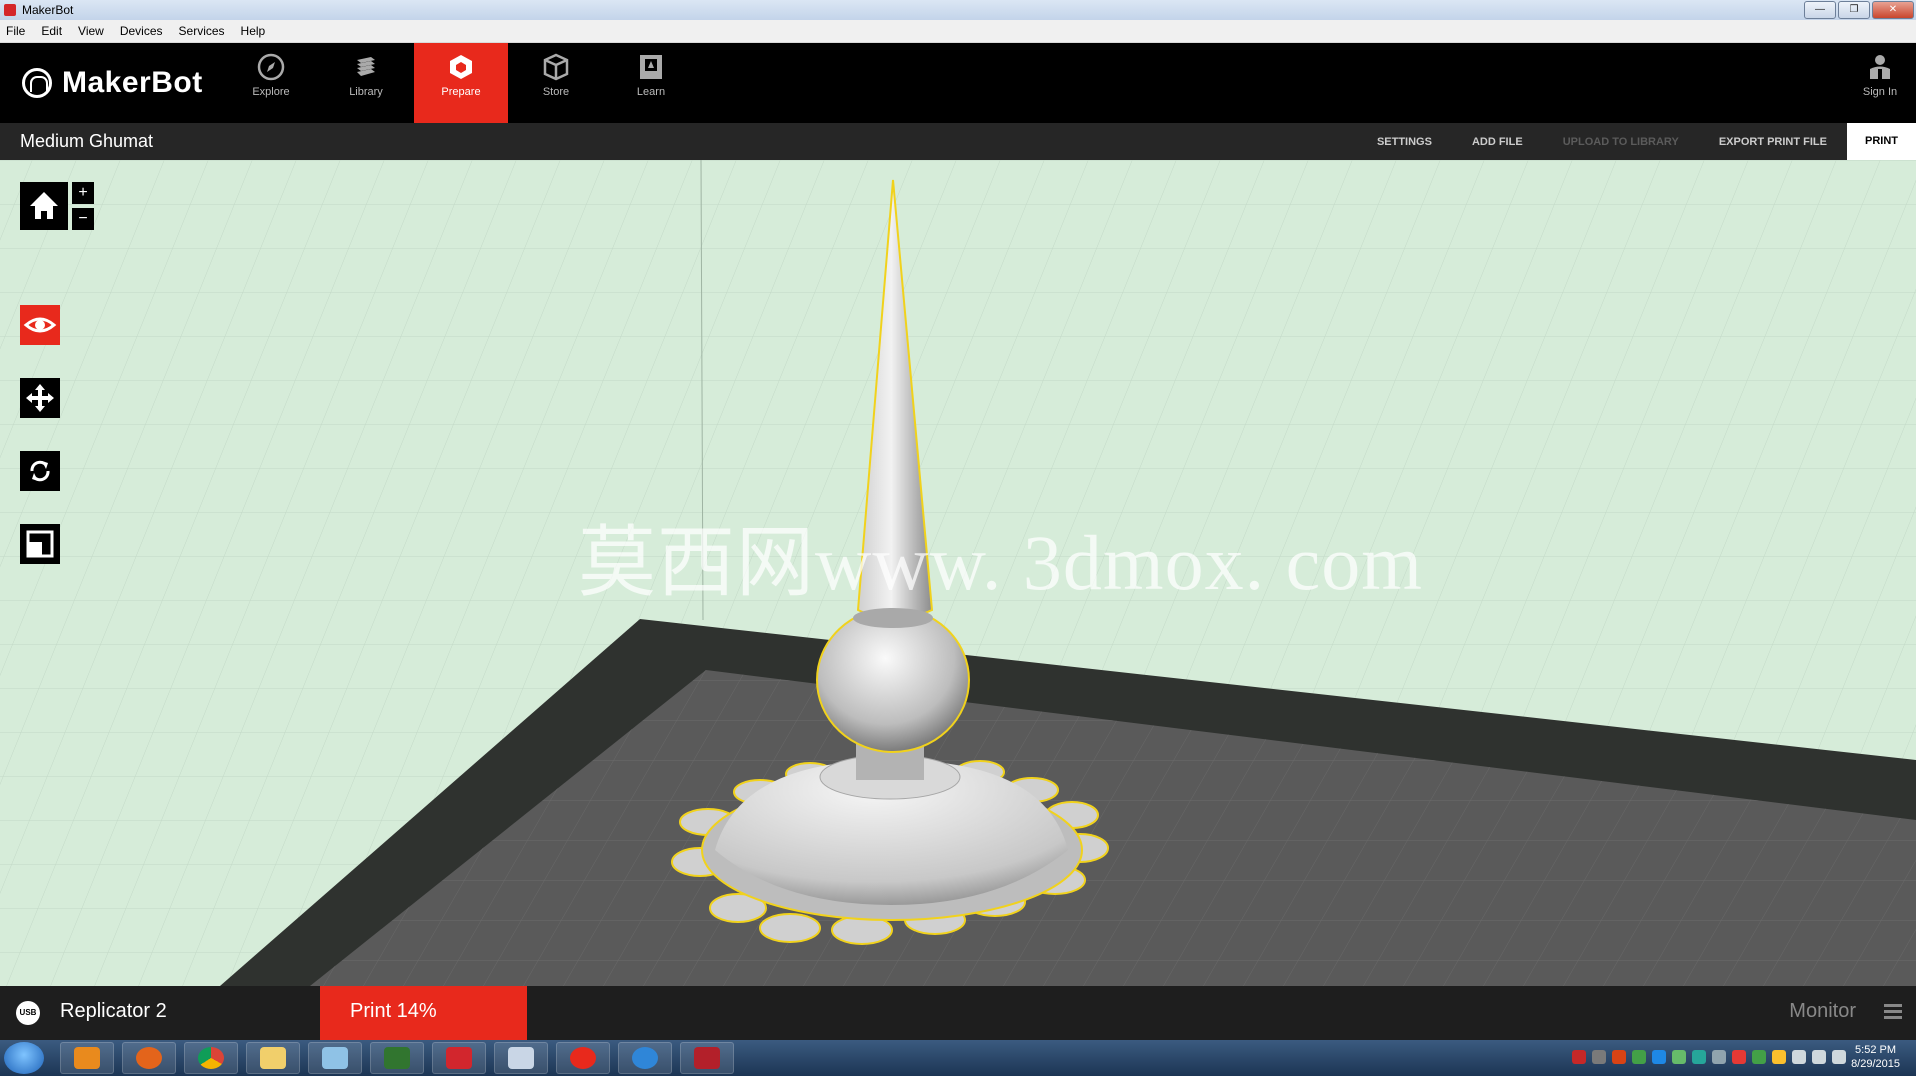 The width and height of the screenshot is (1916, 1076). What do you see at coordinates (1876, 1050) in the screenshot?
I see `clock-time: 5:52 PM` at bounding box center [1876, 1050].